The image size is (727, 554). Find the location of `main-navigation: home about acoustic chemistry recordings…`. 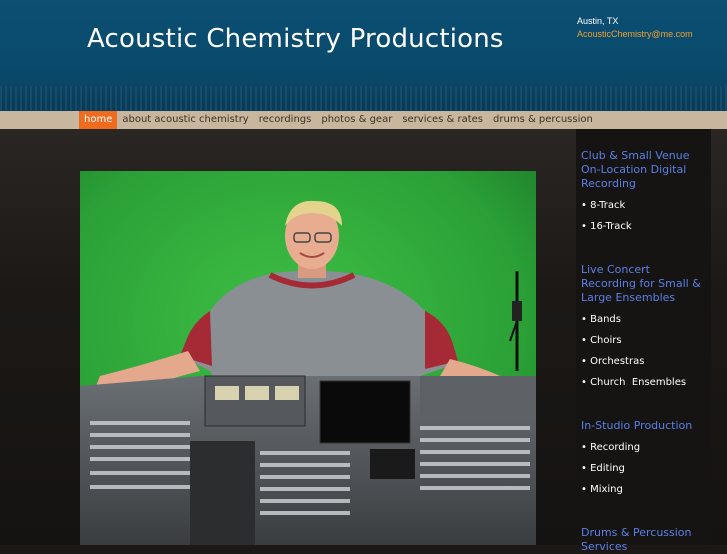

main-navigation: home about acoustic chemistry recordings… is located at coordinates (363, 120).